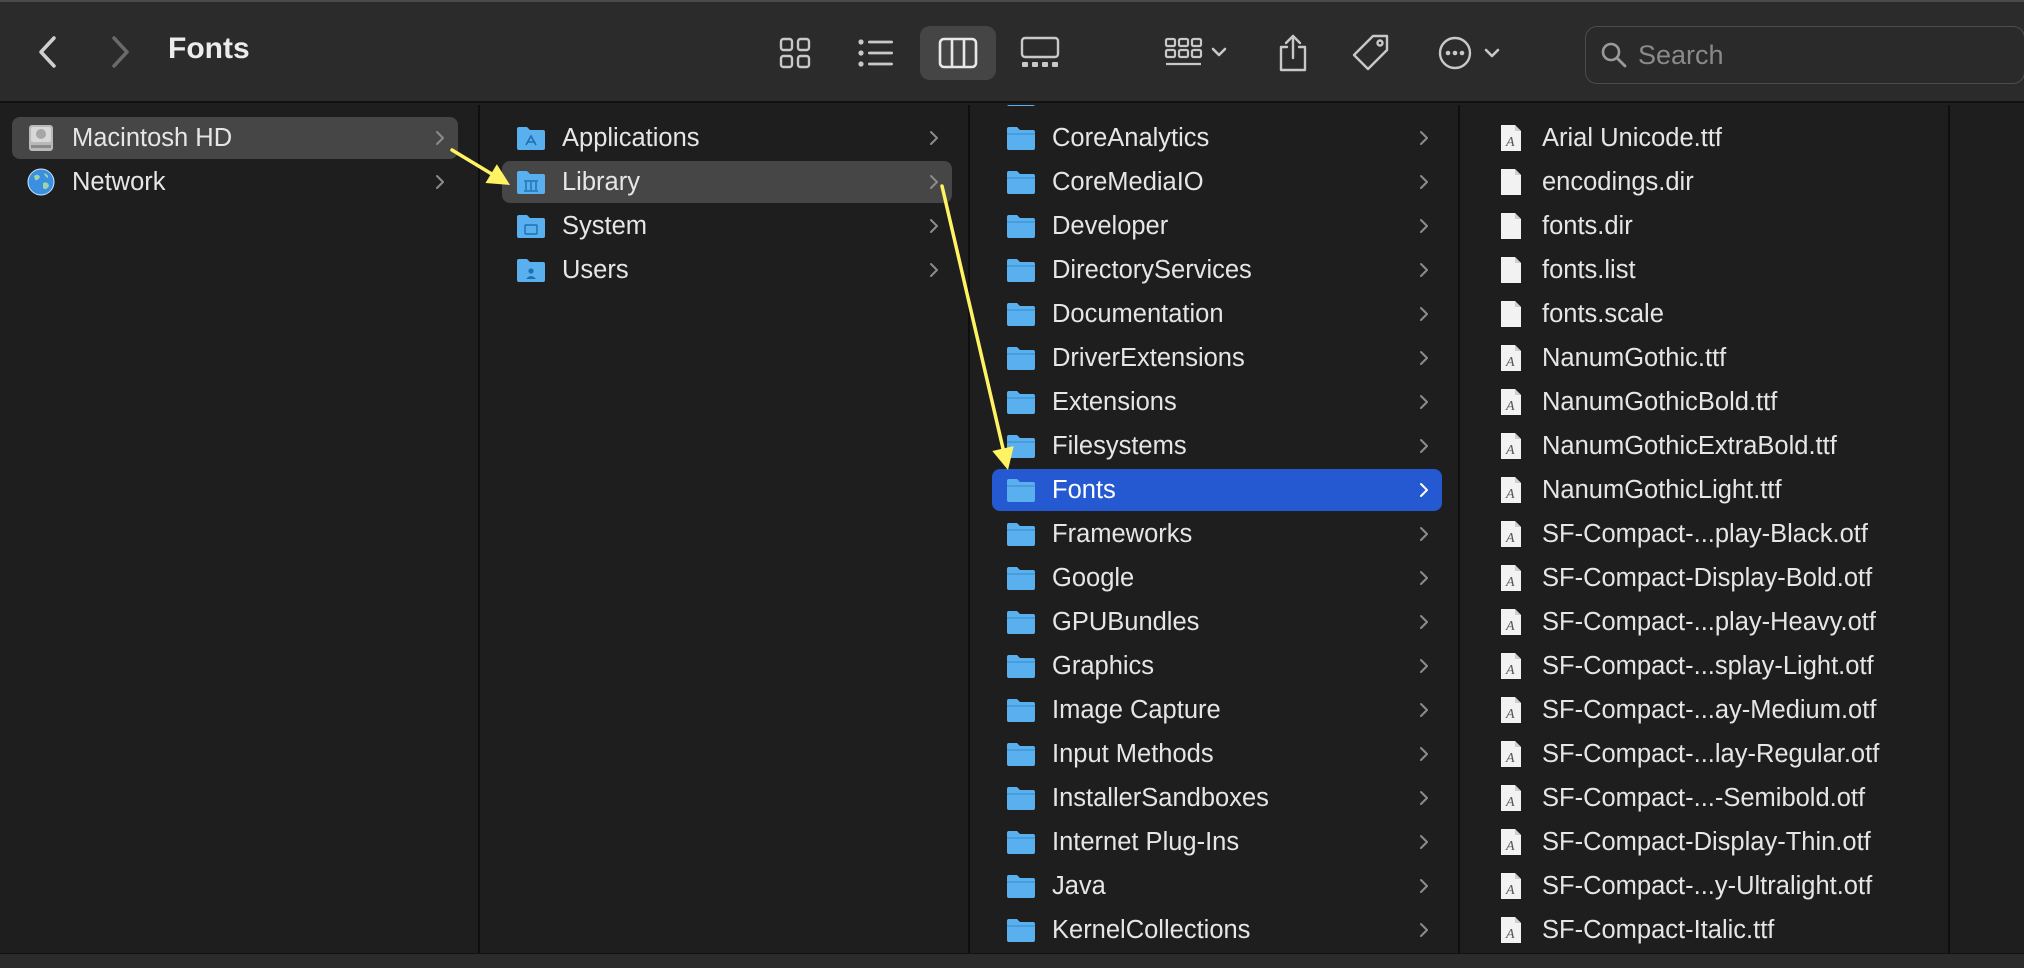  I want to click on file-item-label: fonts.scale, so click(1603, 313).